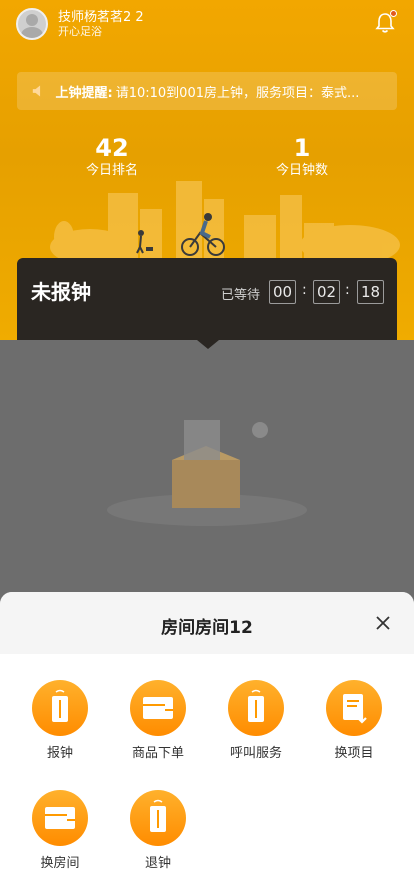  What do you see at coordinates (207, 299) in the screenshot?
I see `status-card: 未报钟 已等待 00 : 02 : 18` at bounding box center [207, 299].